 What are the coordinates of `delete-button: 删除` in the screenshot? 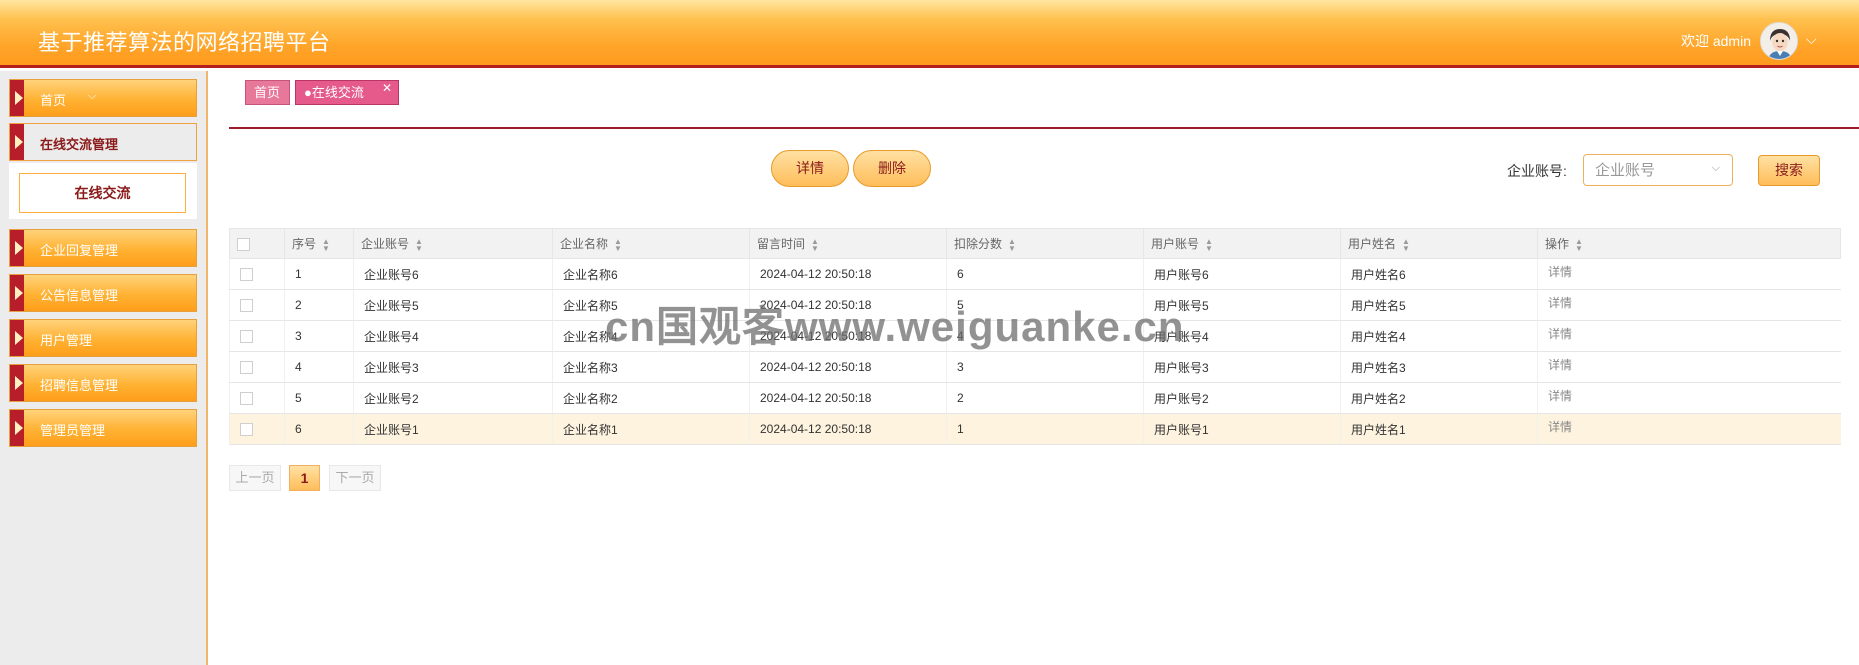 It's located at (892, 168).